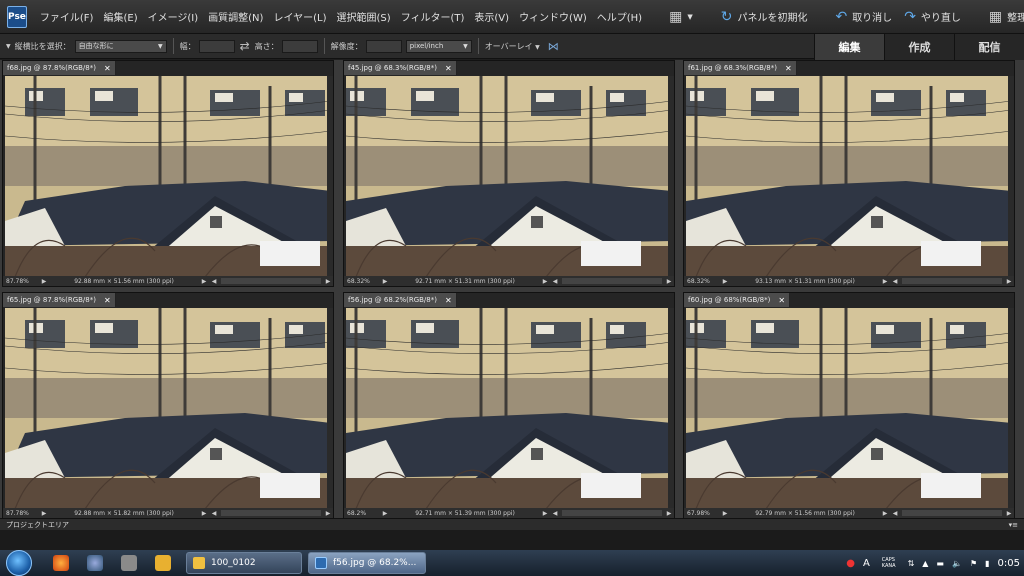 This screenshot has width=1024, height=576. What do you see at coordinates (911, 563) in the screenshot?
I see `network-icon: ⇅` at bounding box center [911, 563].